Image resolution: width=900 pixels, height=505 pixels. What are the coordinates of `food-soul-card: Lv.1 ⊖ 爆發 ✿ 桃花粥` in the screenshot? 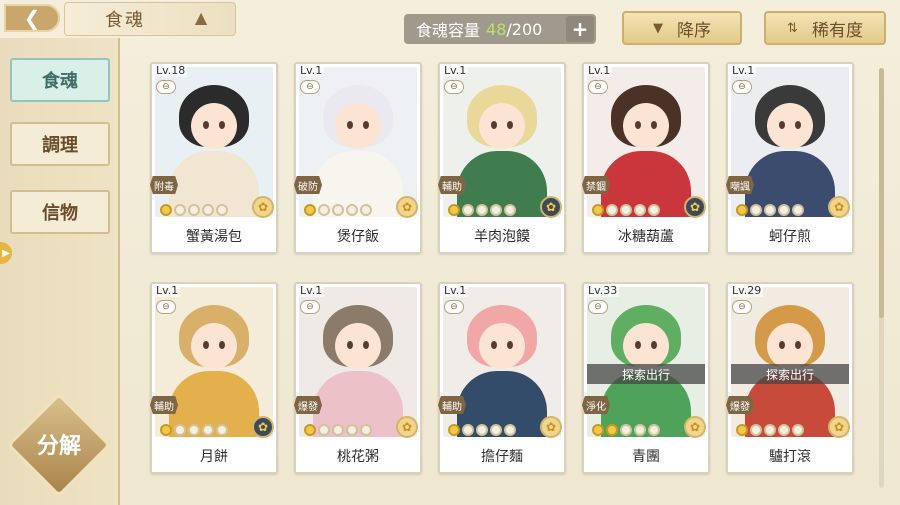 It's located at (358, 378).